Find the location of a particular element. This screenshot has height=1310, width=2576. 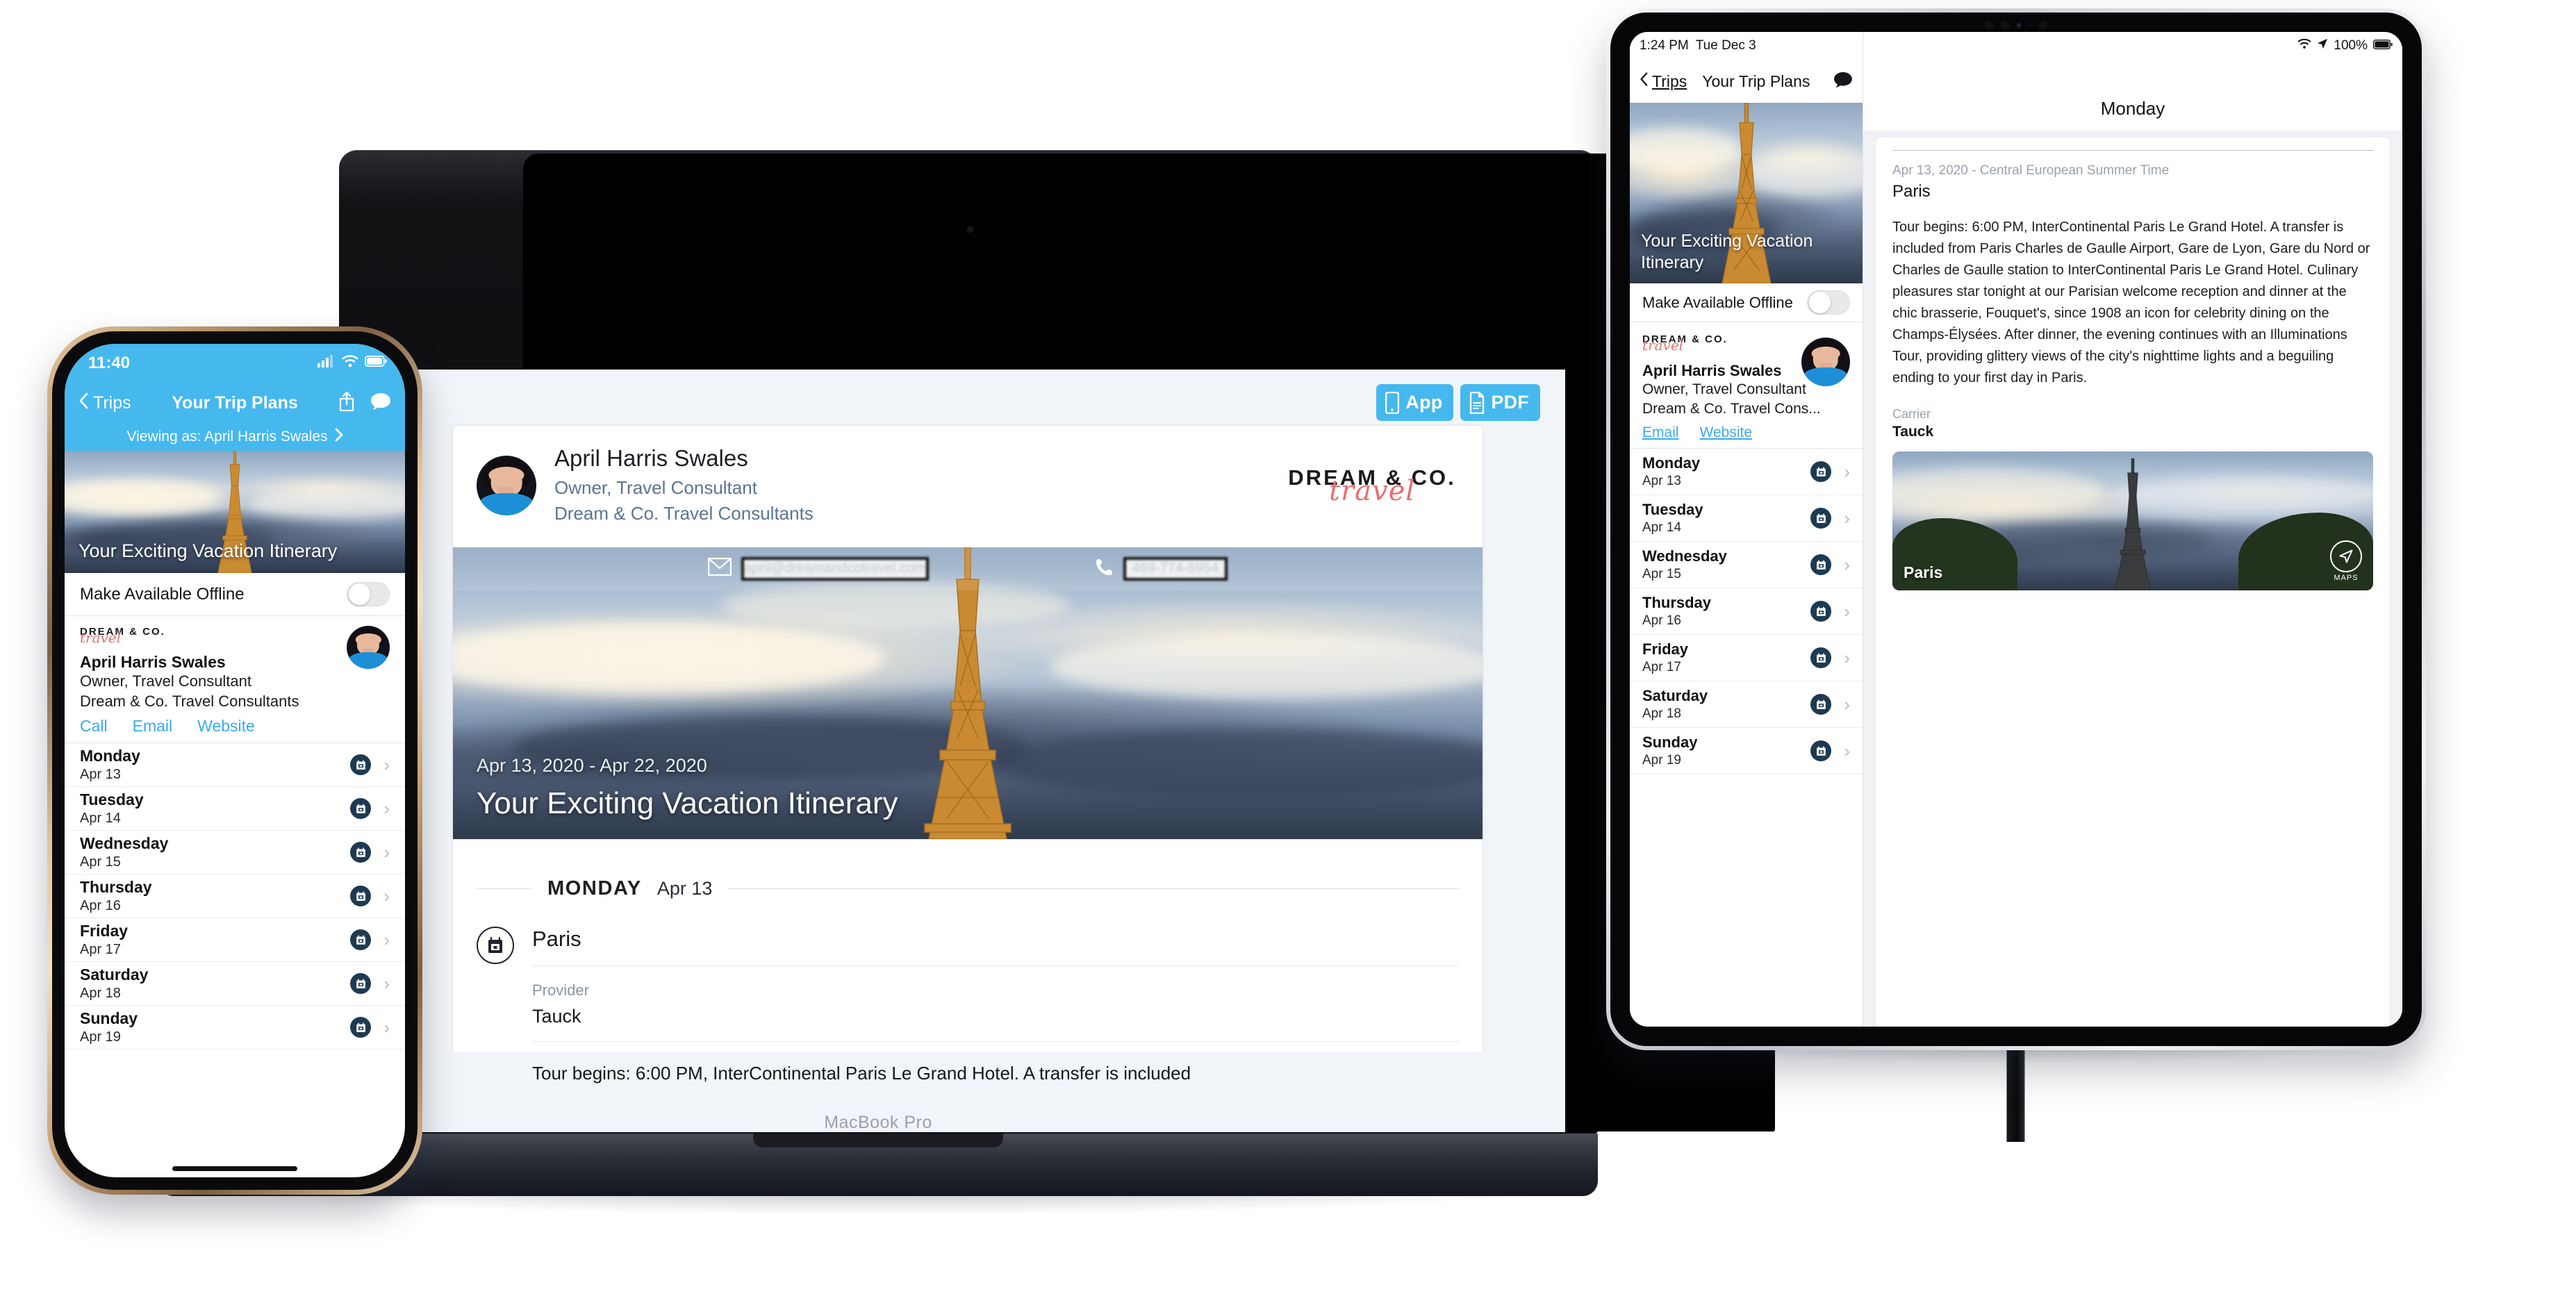

segment-field-key: Carrier is located at coordinates (1912, 414).